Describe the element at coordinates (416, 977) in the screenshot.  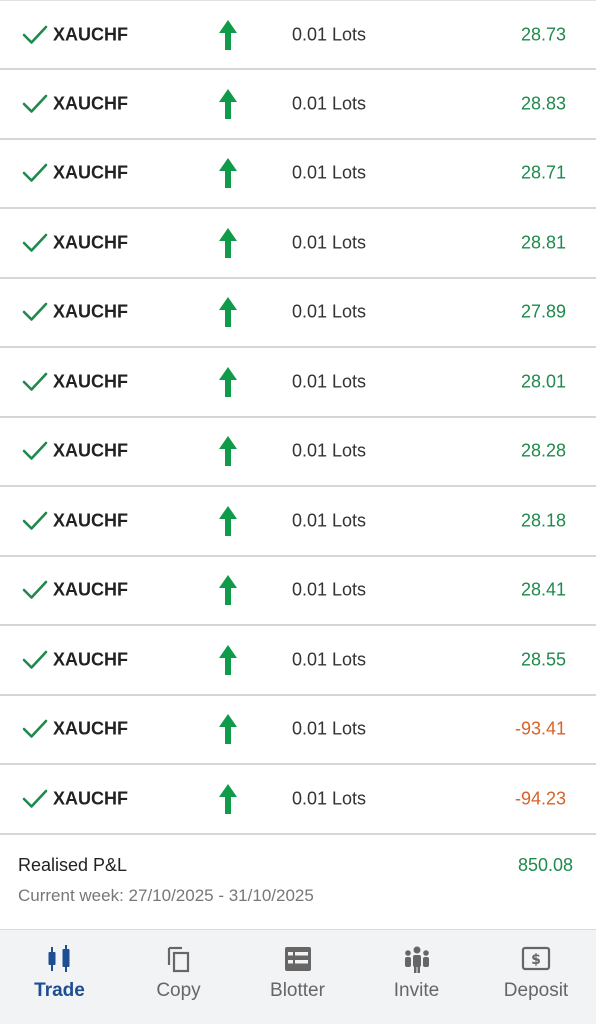
I see `nav-invite: Invite` at that location.